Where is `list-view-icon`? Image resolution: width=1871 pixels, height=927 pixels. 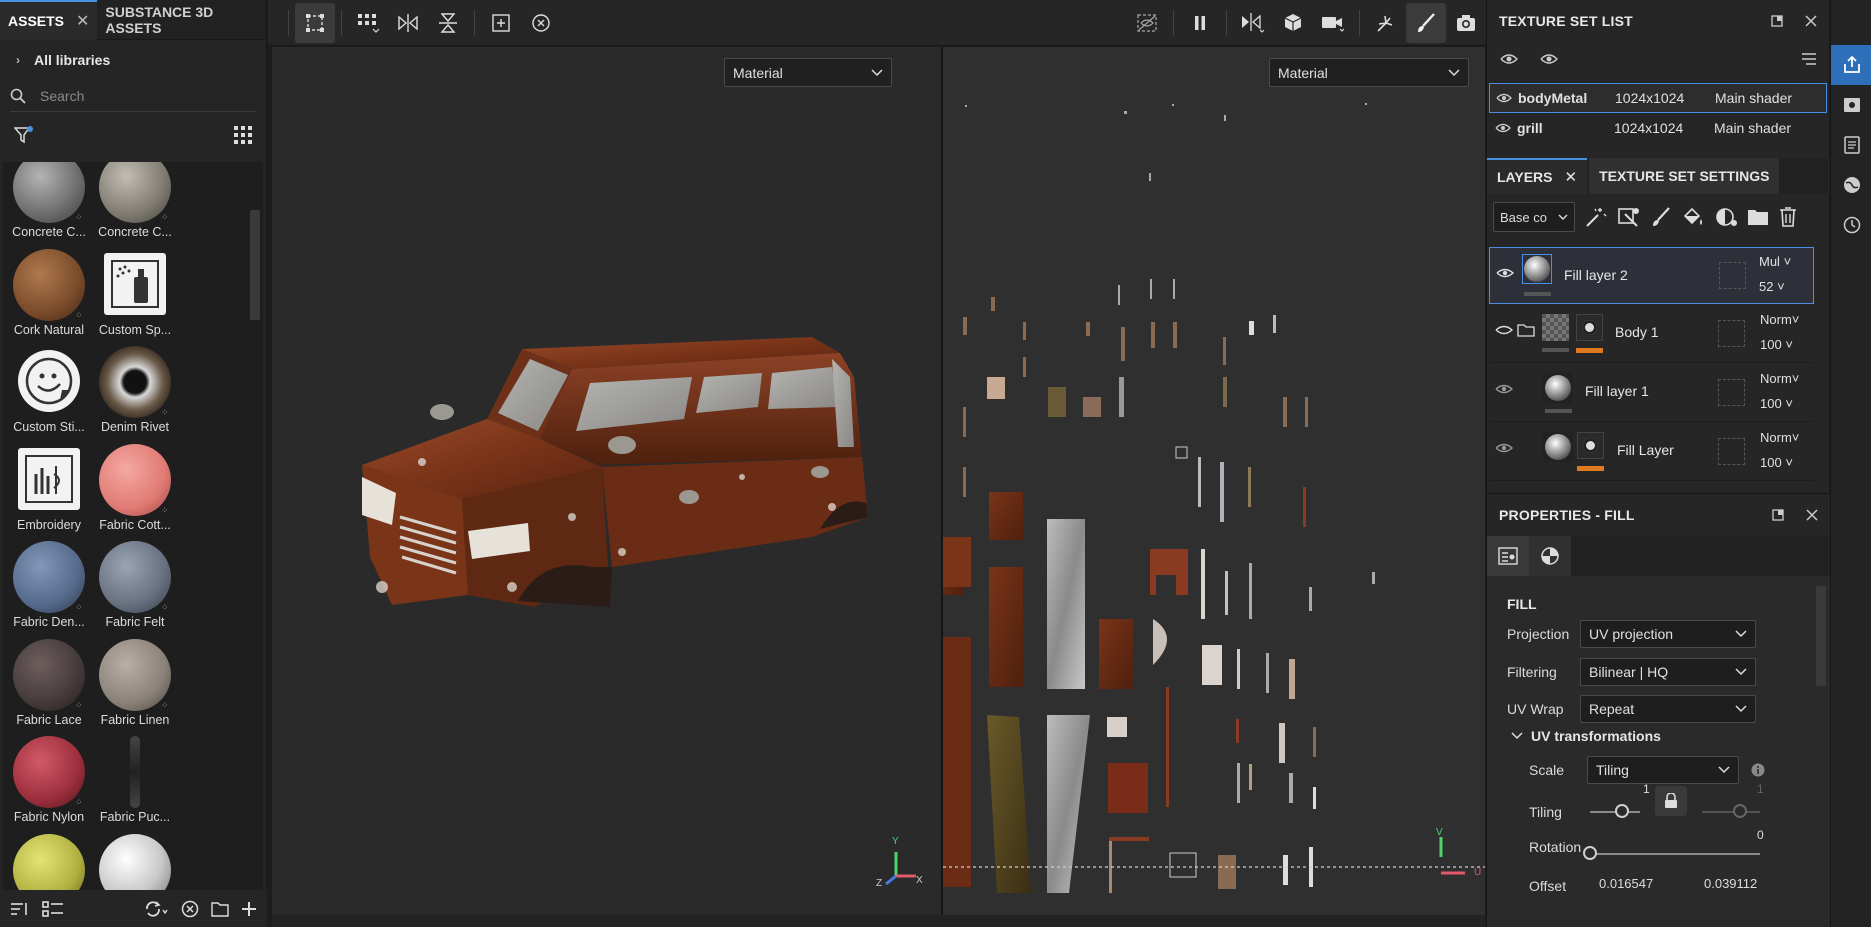 list-view-icon is located at coordinates (53, 908).